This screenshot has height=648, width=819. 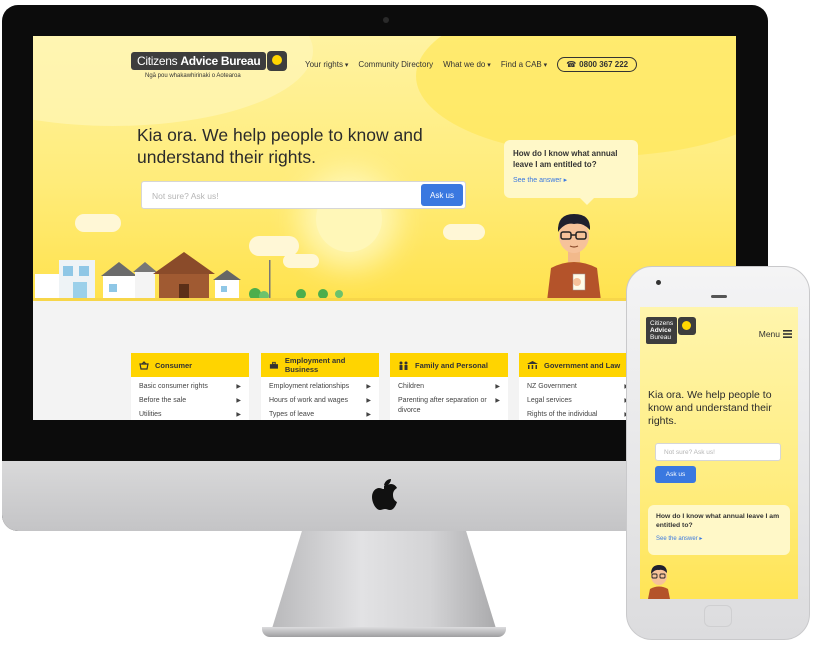 I want to click on category-link: Before the sale ▶, so click(x=190, y=401).